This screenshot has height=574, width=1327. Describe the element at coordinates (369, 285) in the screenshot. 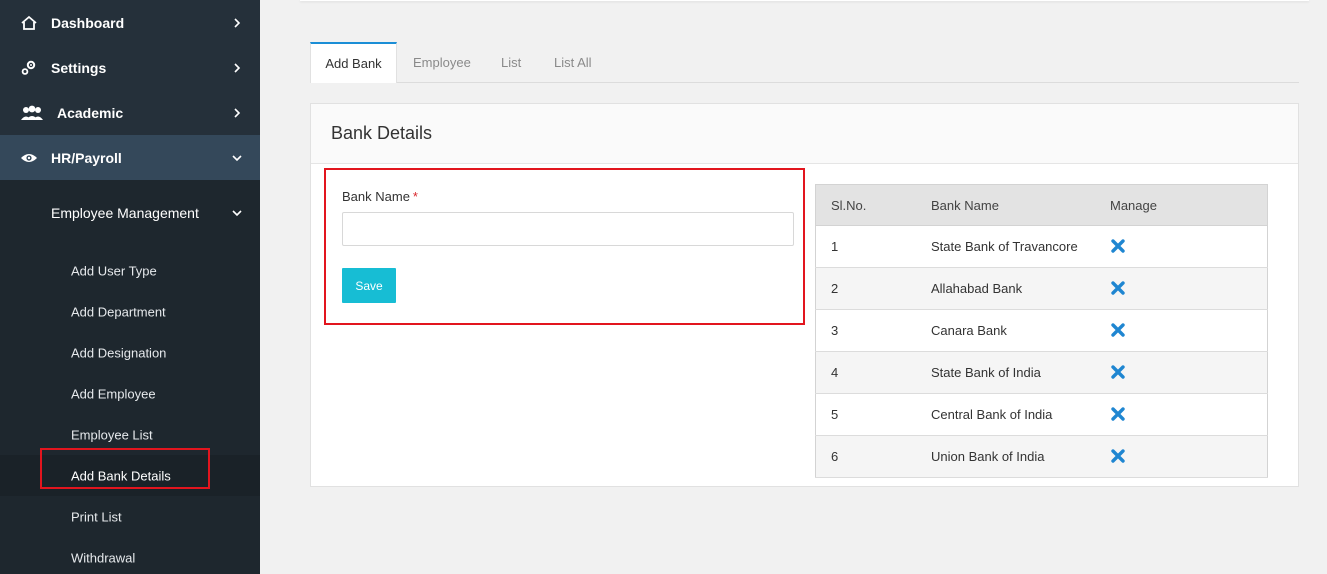

I see `save-button: Save` at that location.